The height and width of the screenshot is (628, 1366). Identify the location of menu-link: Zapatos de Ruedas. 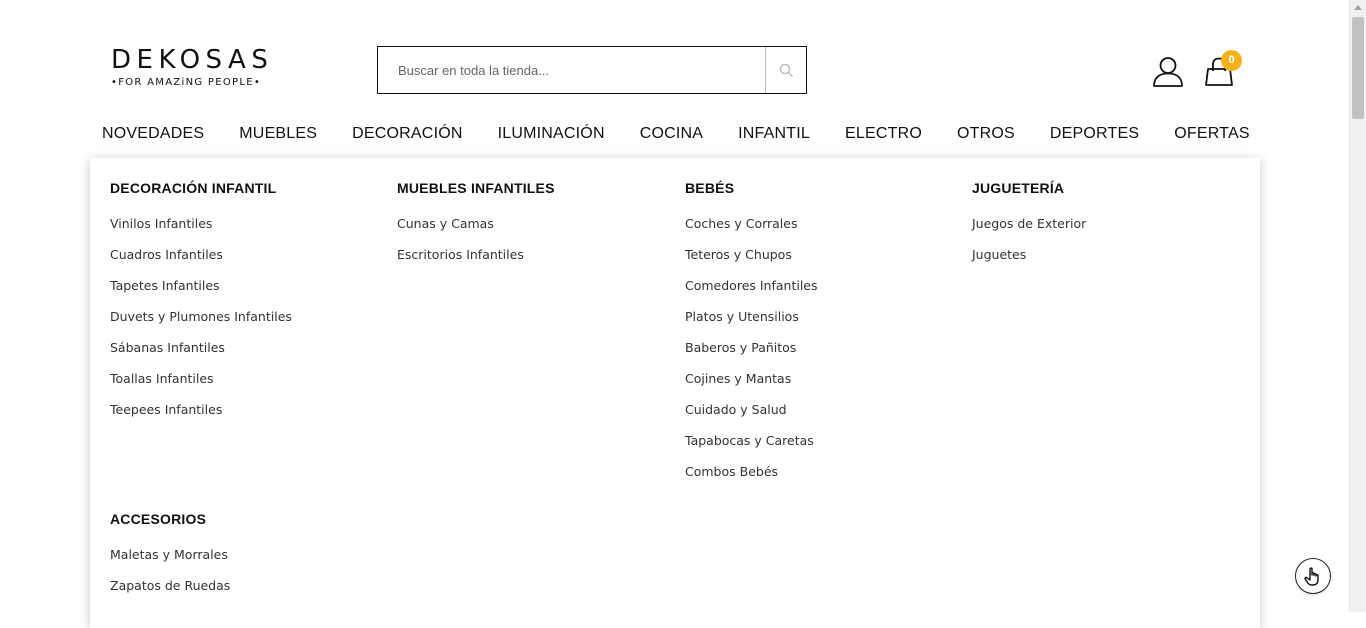
(250, 592).